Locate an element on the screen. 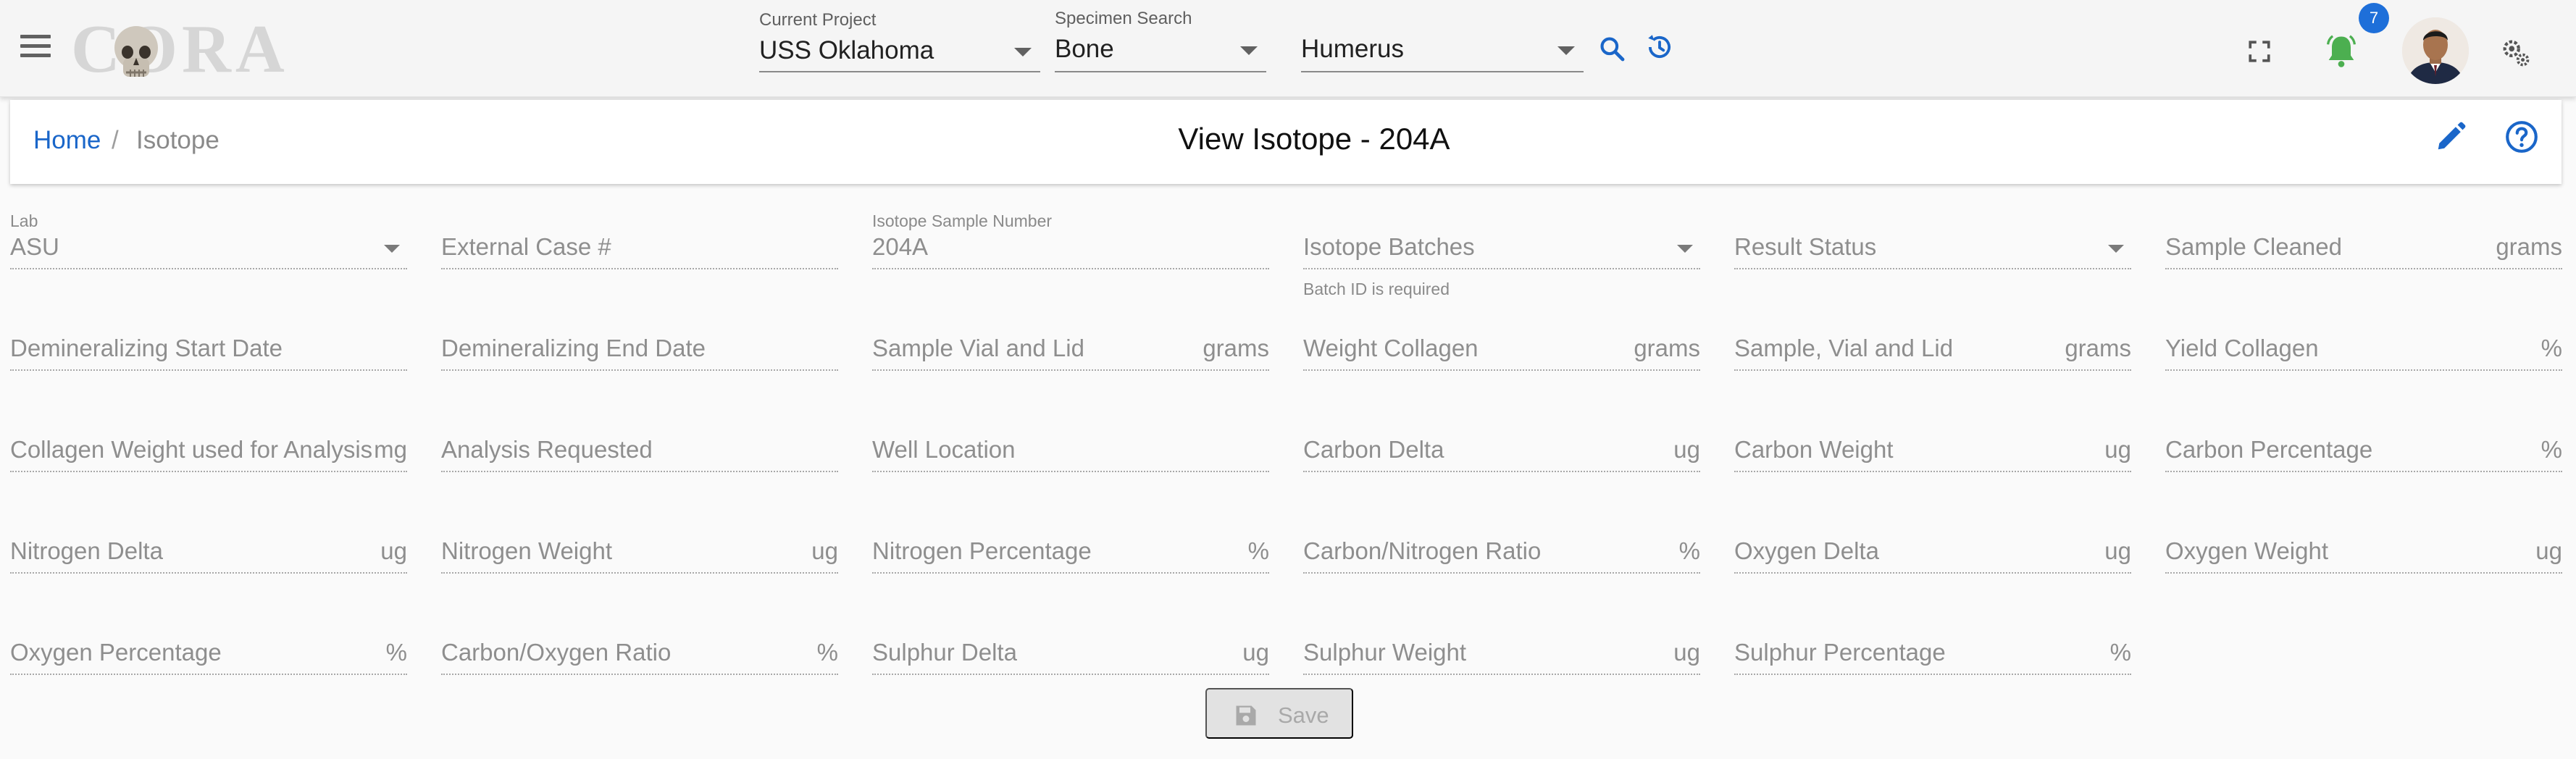 Image resolution: width=2576 pixels, height=759 pixels. oxygen-weight-field: Oxygen Weight ug is located at coordinates (2363, 550).